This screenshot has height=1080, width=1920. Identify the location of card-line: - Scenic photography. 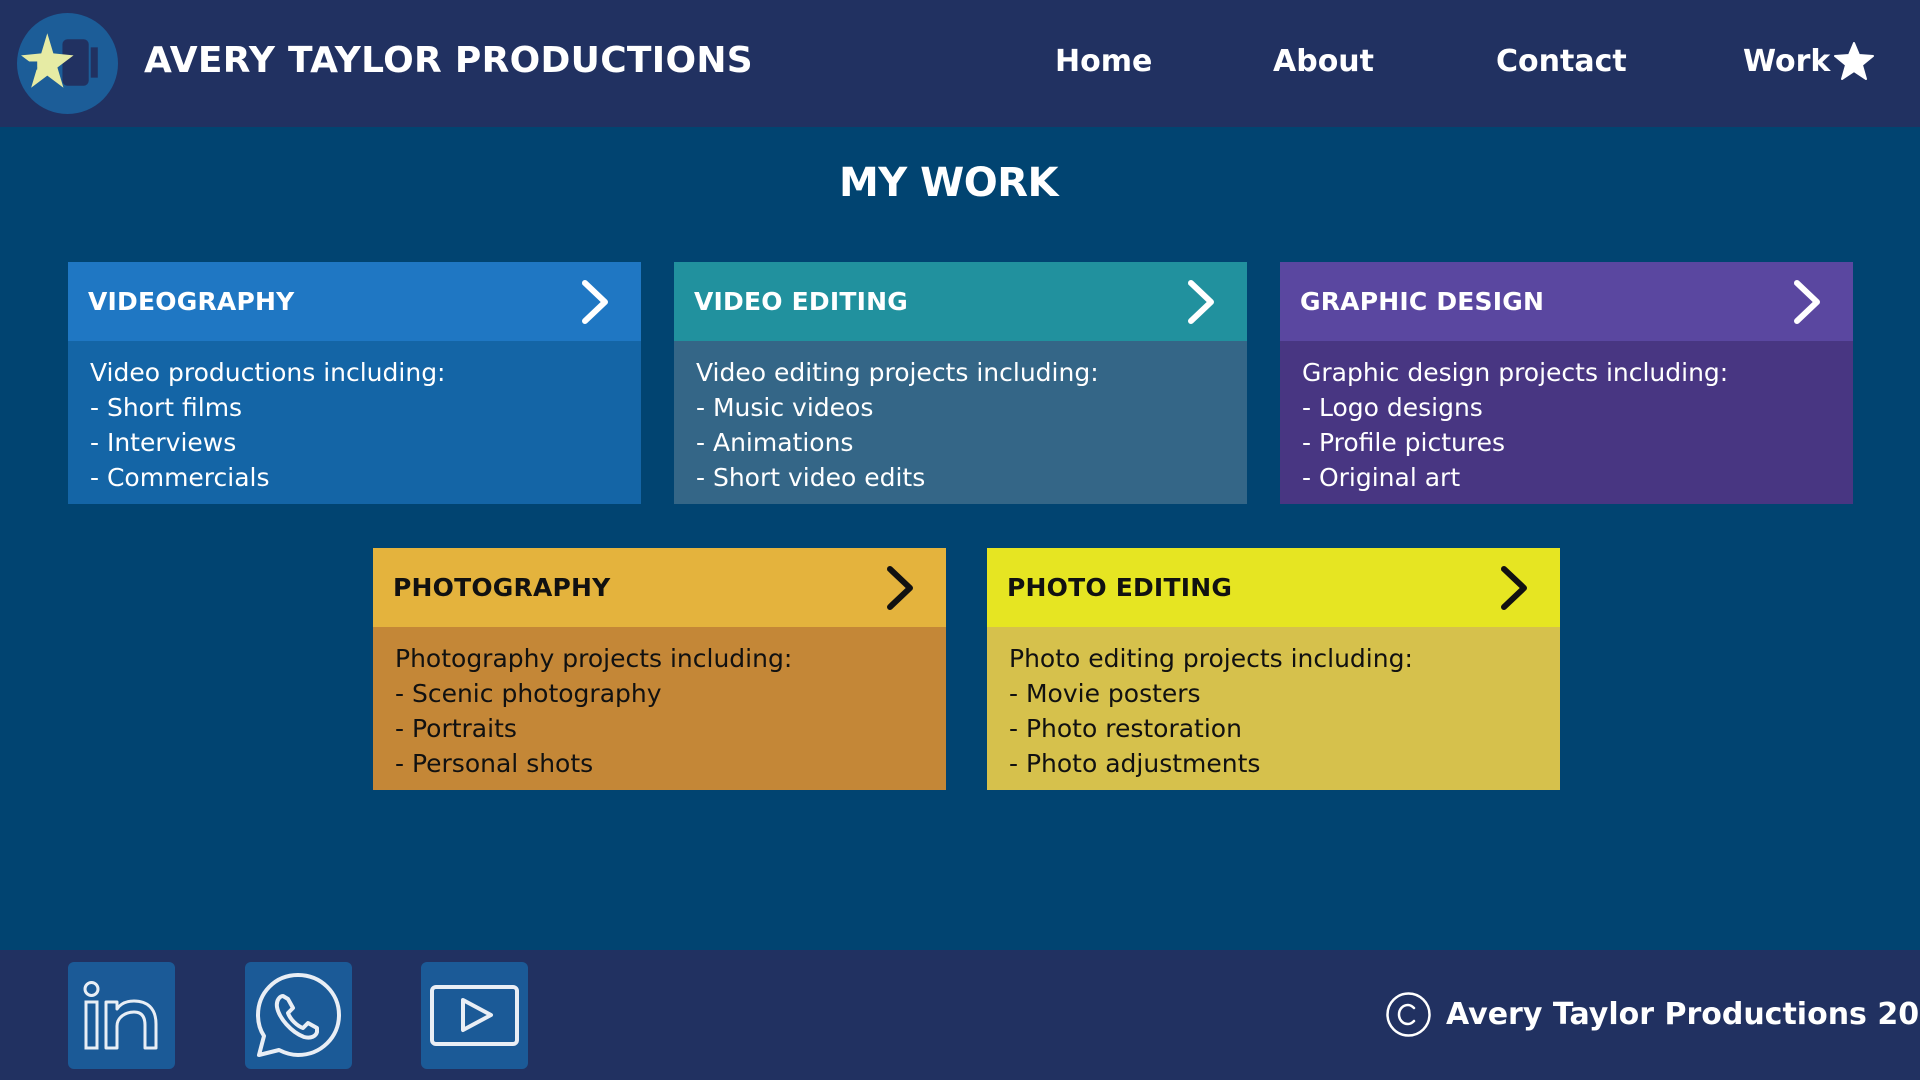
(528, 693).